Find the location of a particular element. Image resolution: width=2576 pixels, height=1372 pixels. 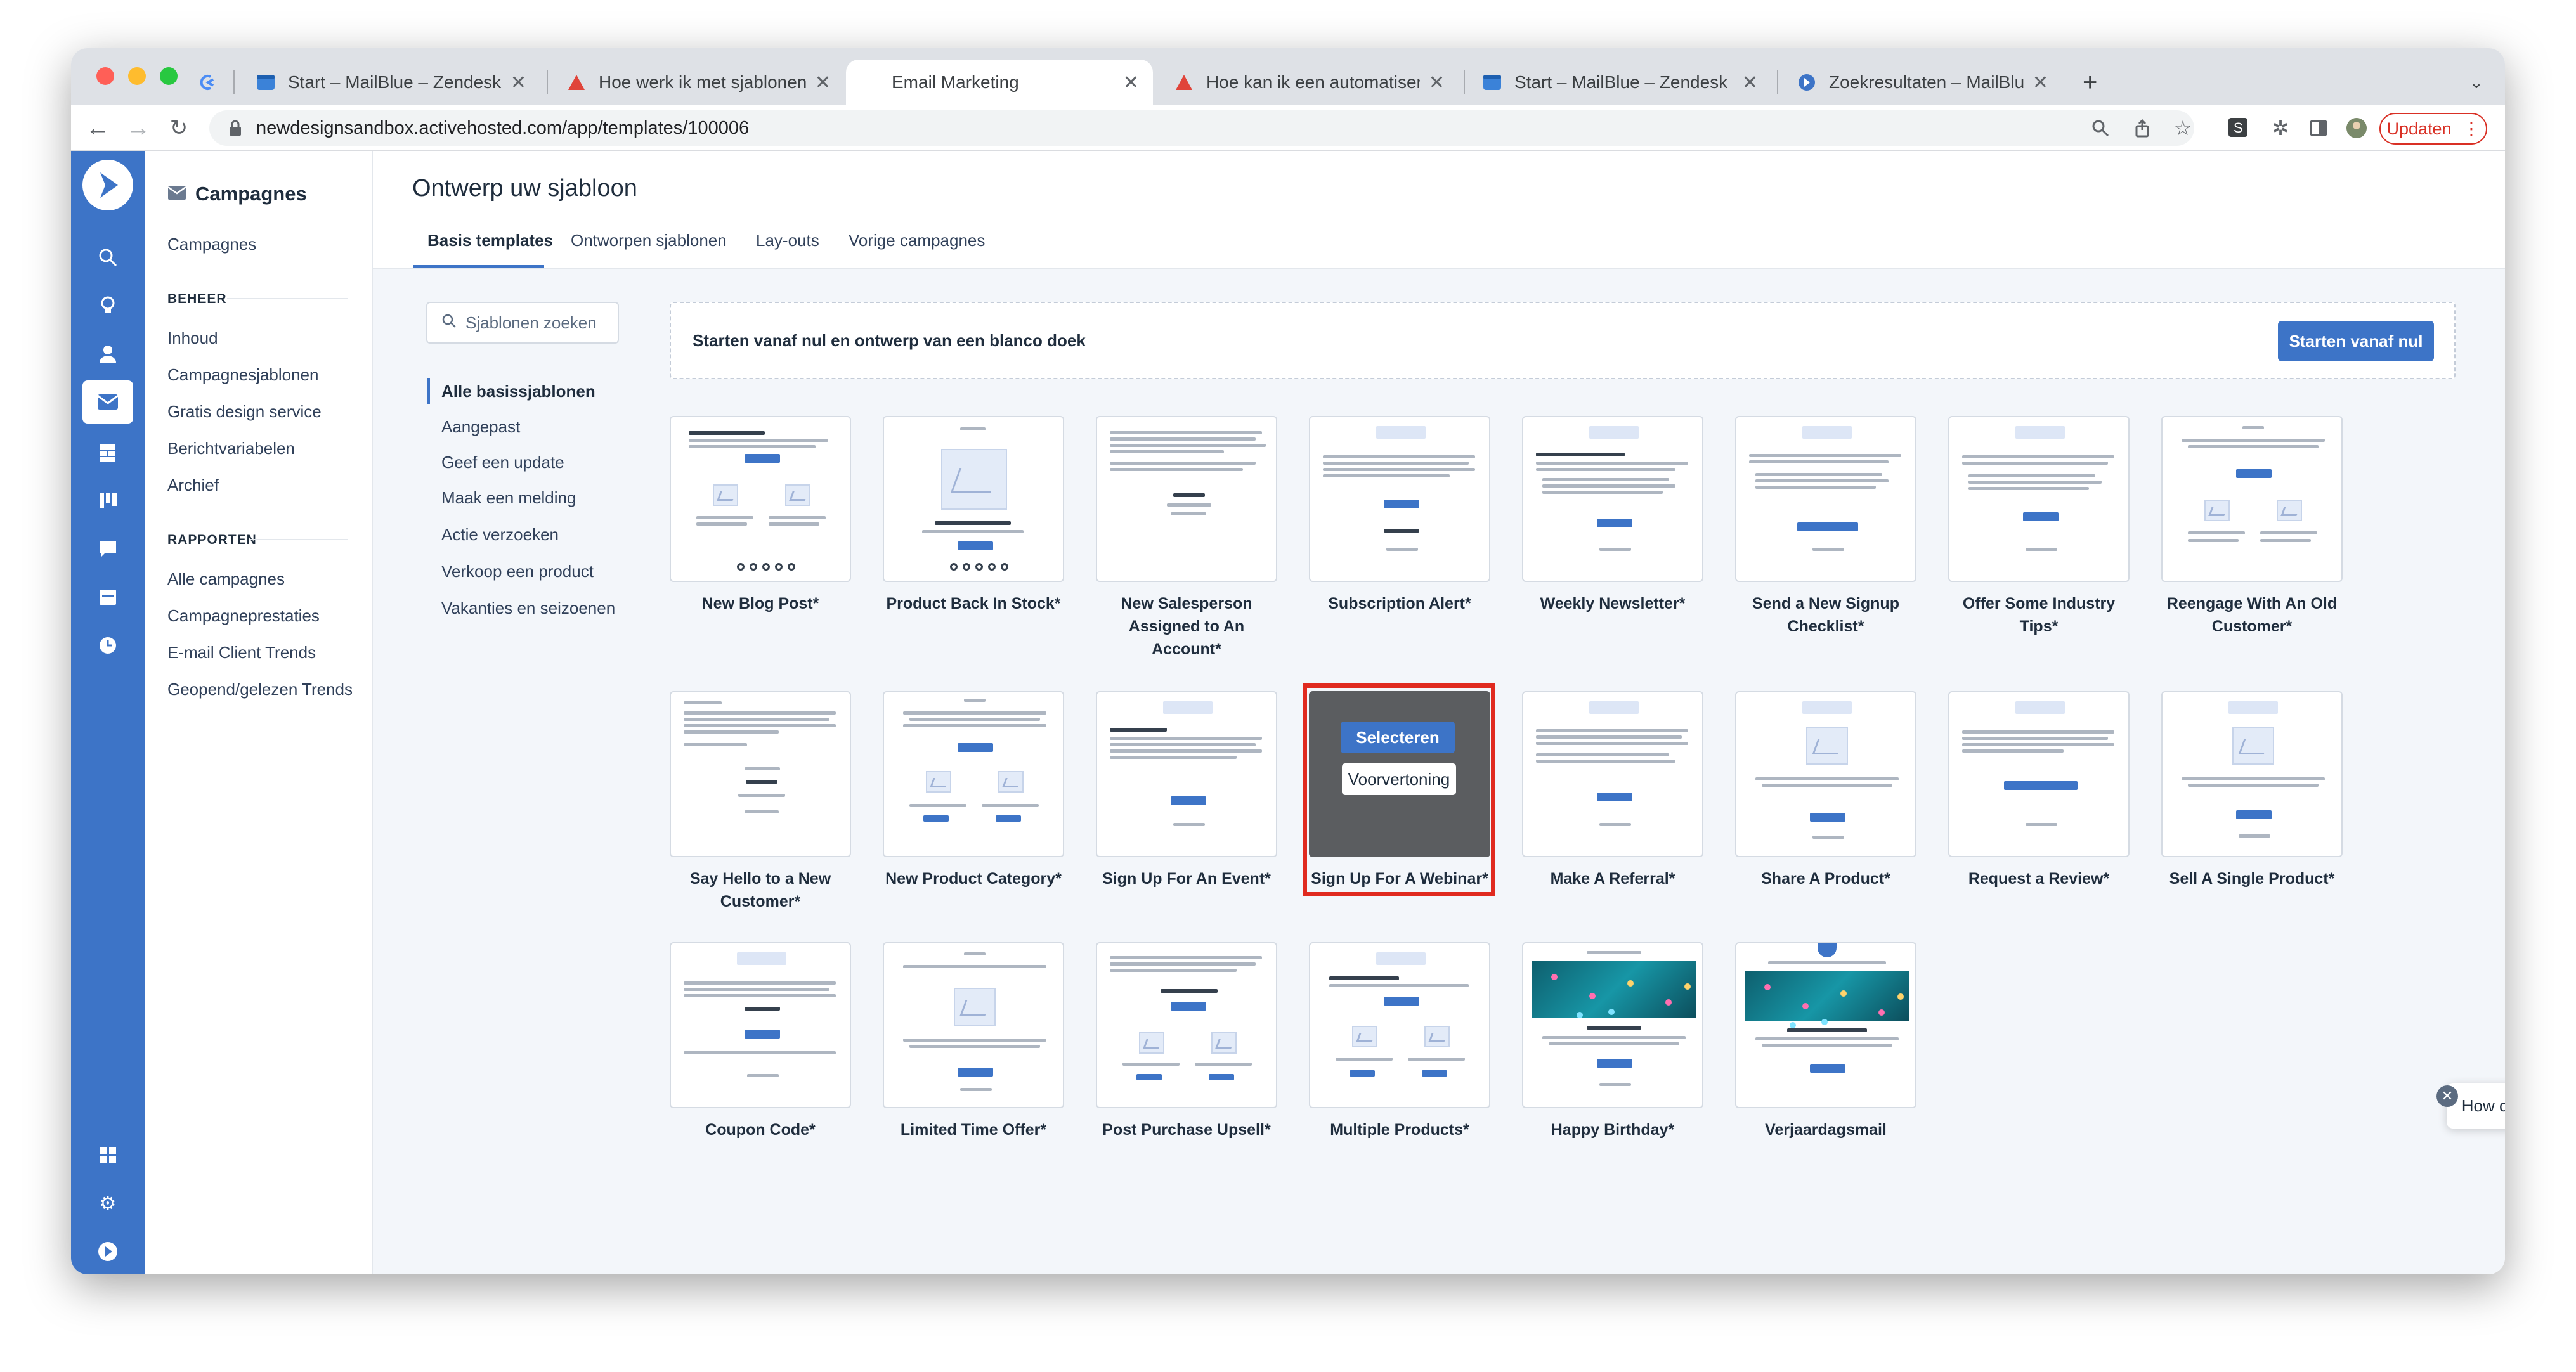

template-search-input: Sjablonen zoeken is located at coordinates (522, 323).